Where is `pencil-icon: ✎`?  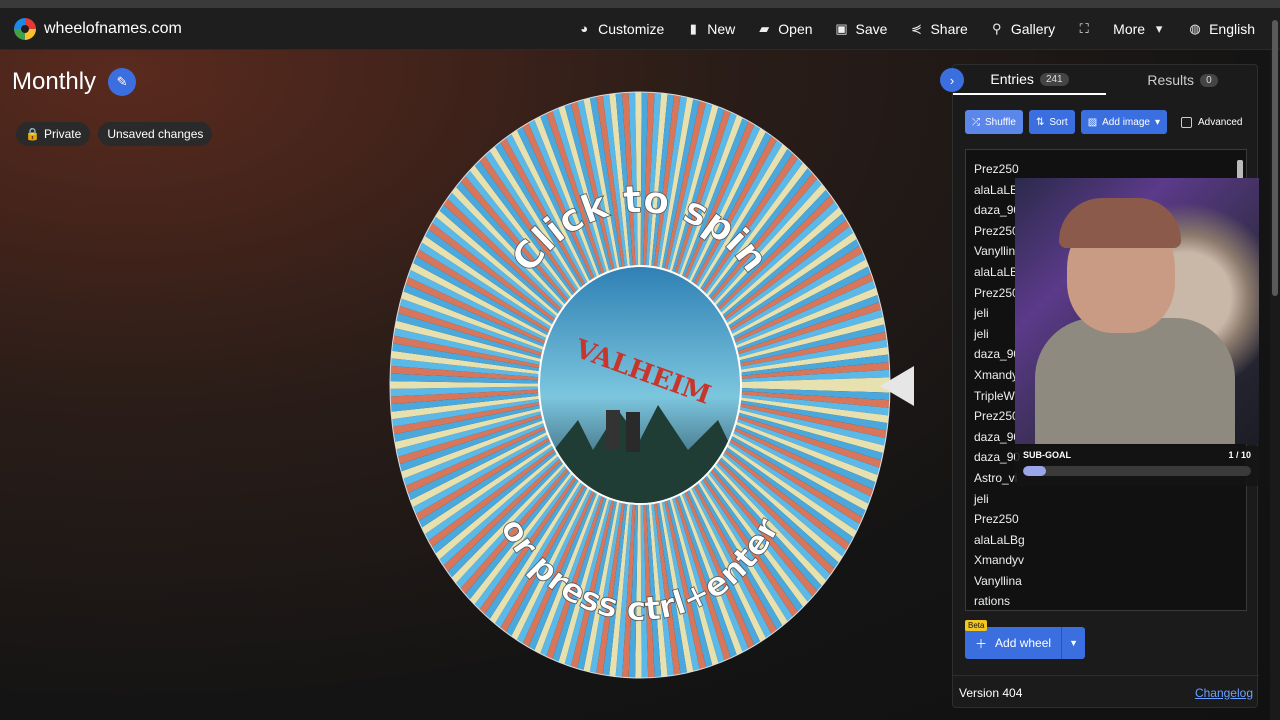
pencil-icon: ✎ is located at coordinates (122, 81).